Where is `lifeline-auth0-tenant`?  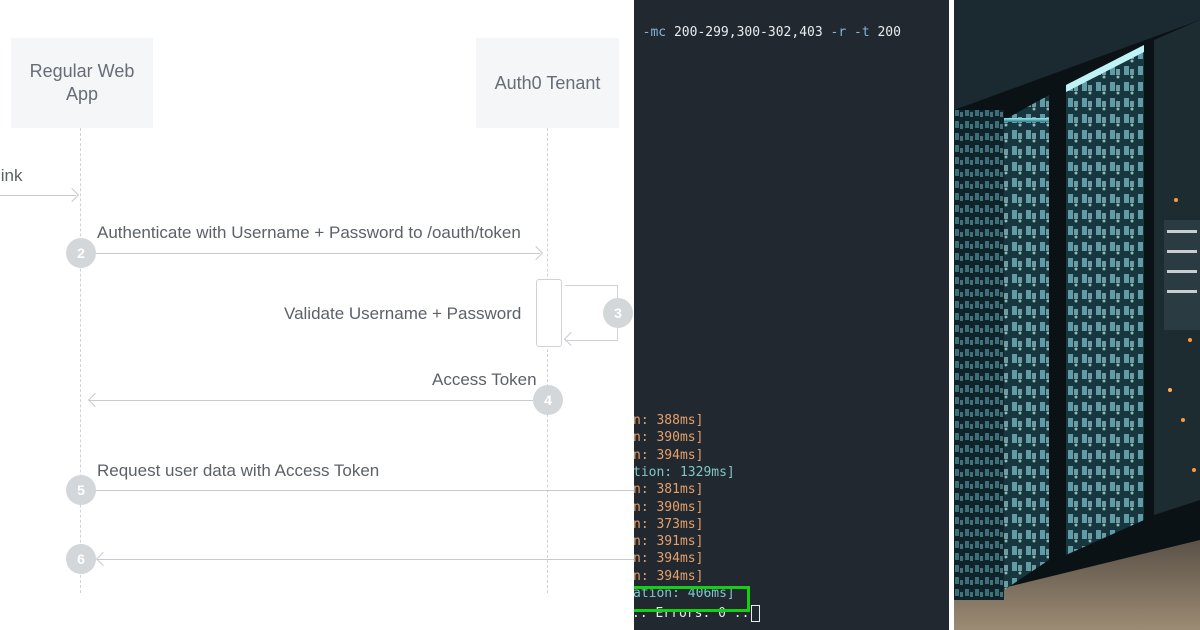
lifeline-auth0-tenant is located at coordinates (547, 360).